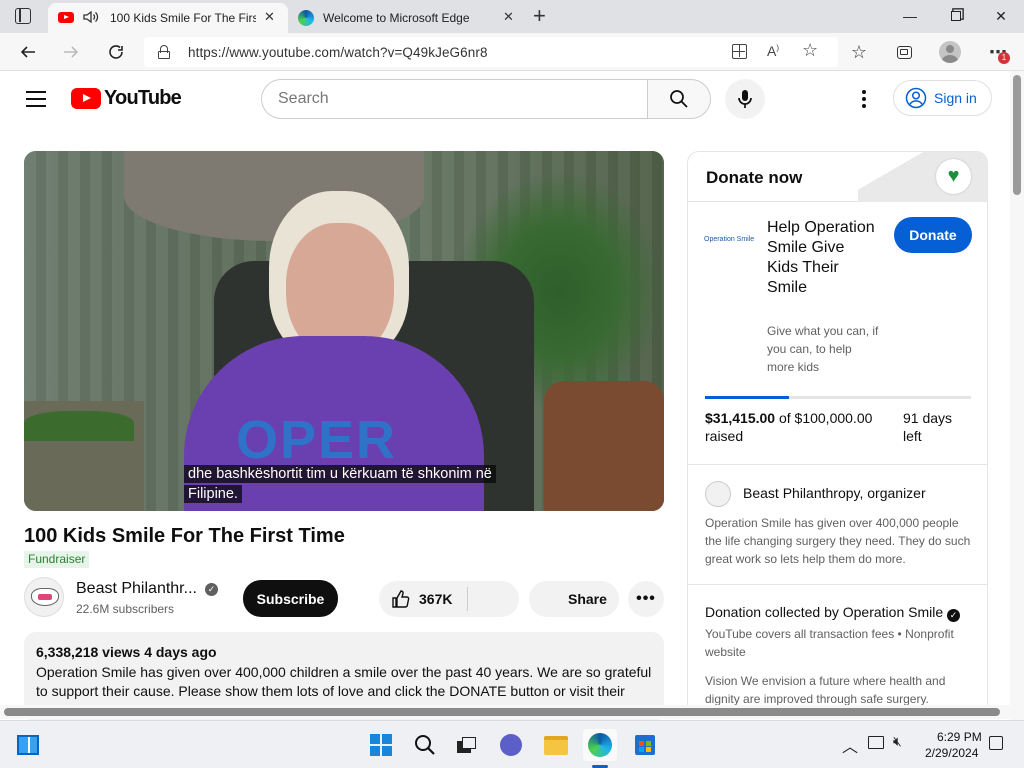  What do you see at coordinates (436, 599) in the screenshot?
I see `like-count: 367K` at bounding box center [436, 599].